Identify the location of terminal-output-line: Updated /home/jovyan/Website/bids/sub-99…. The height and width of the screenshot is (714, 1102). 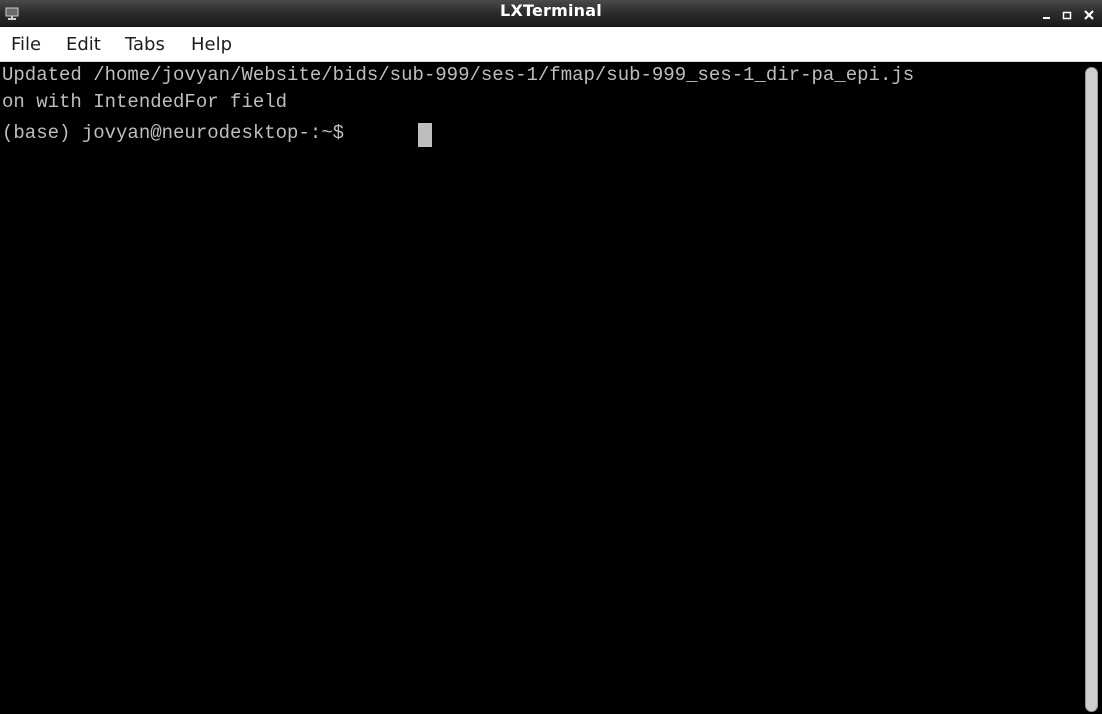
(458, 75).